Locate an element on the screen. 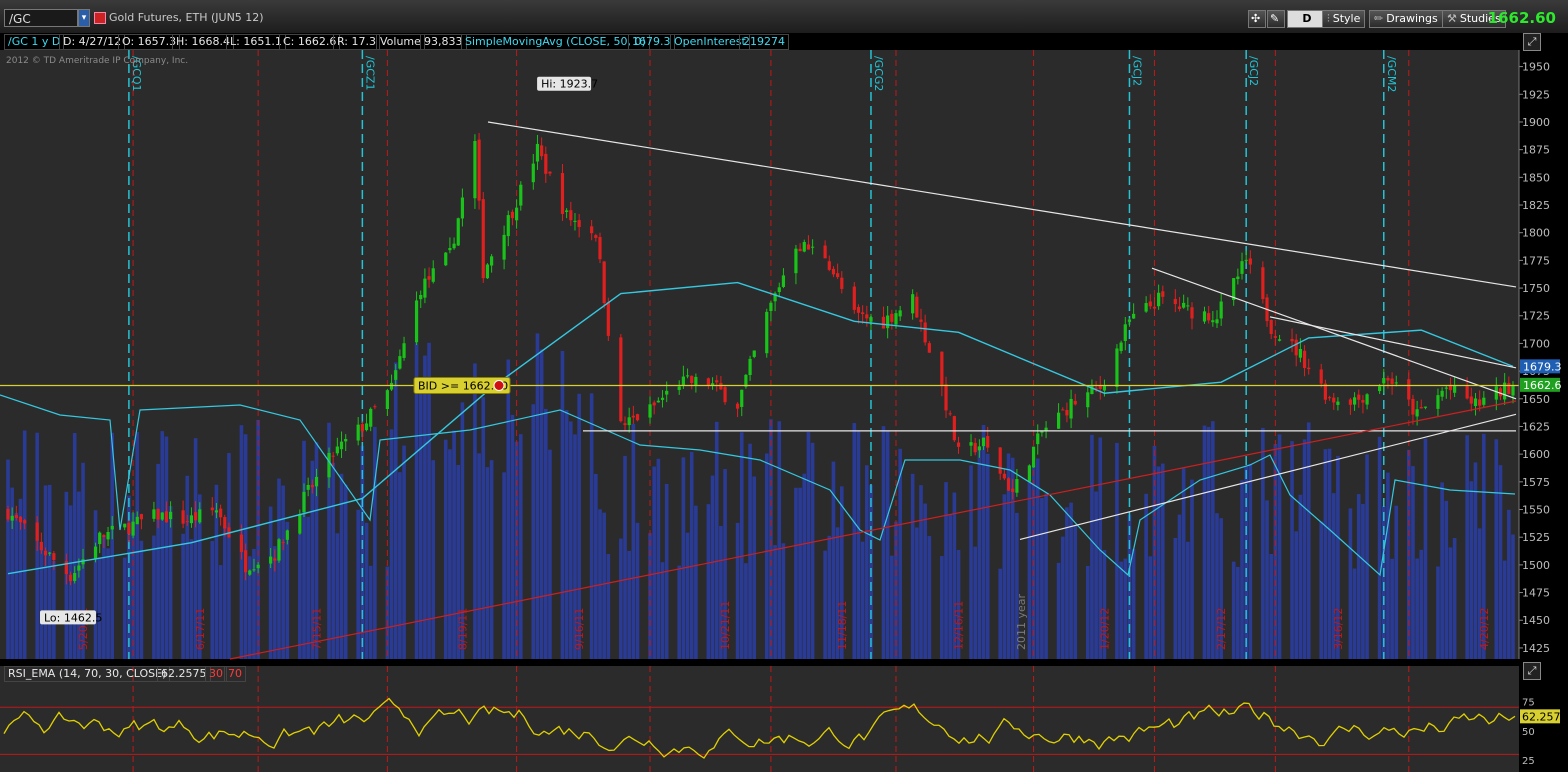 The image size is (1568, 772). wrench-icon: ✎ is located at coordinates (1276, 19).